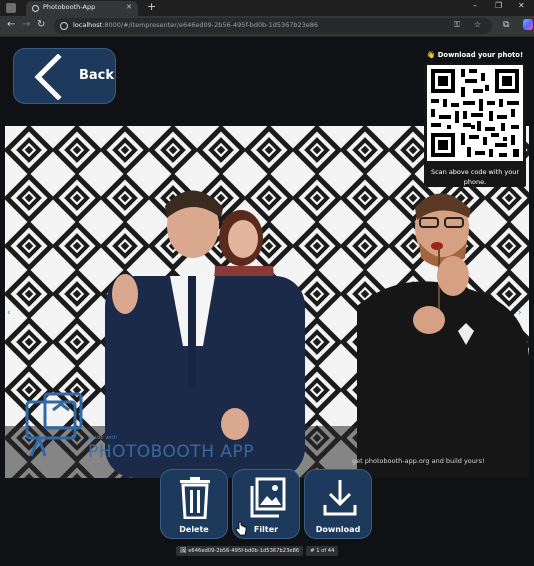 This screenshot has width=534, height=566. What do you see at coordinates (240, 551) in the screenshot?
I see `item-id-badge: 🖼 e646ed09-2b56-495f-bd0b-1d5367b23e86` at bounding box center [240, 551].